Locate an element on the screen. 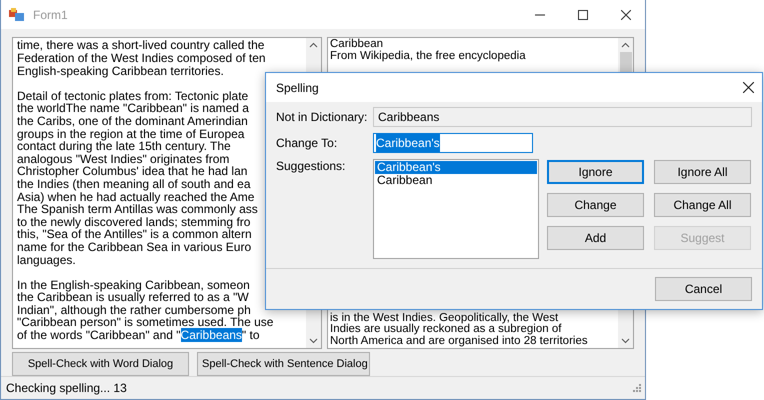 The image size is (764, 400). text-line: contact during the late 15th century. The is located at coordinates (124, 146).